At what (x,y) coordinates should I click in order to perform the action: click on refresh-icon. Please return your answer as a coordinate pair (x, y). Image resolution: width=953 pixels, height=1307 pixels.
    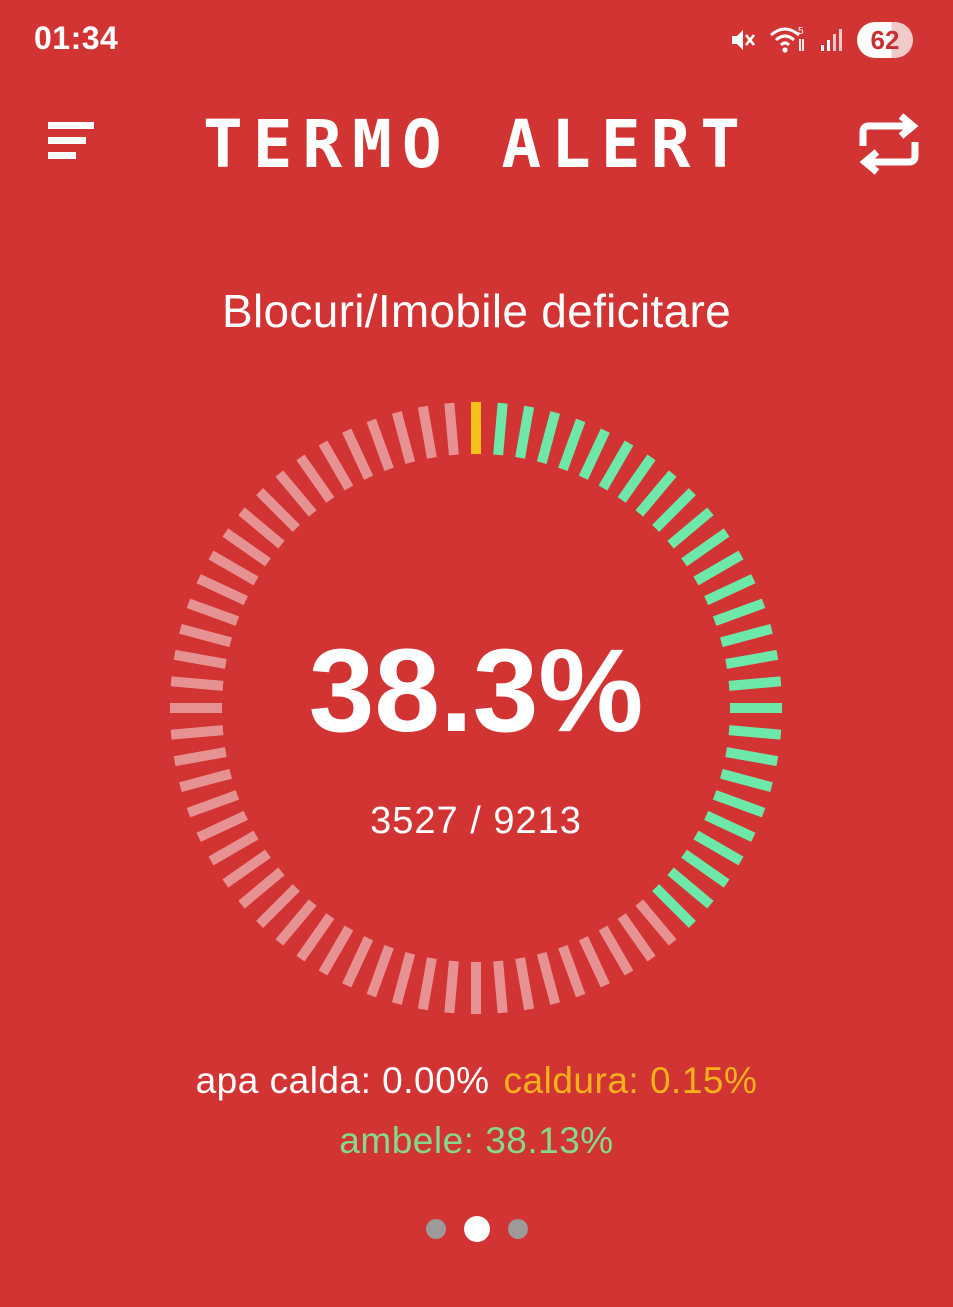
    Looking at the image, I should click on (889, 144).